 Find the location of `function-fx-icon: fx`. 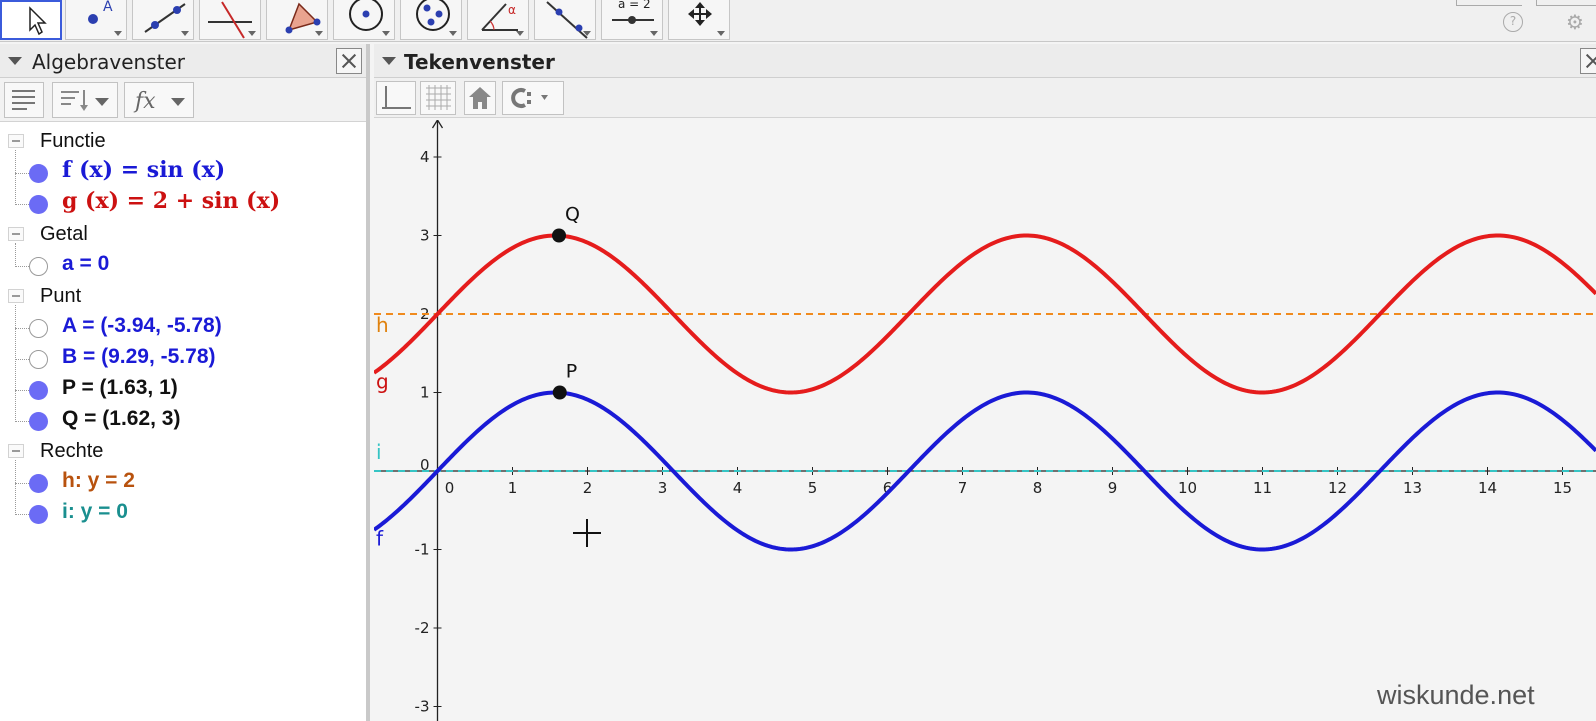

function-fx-icon: fx is located at coordinates (144, 101).